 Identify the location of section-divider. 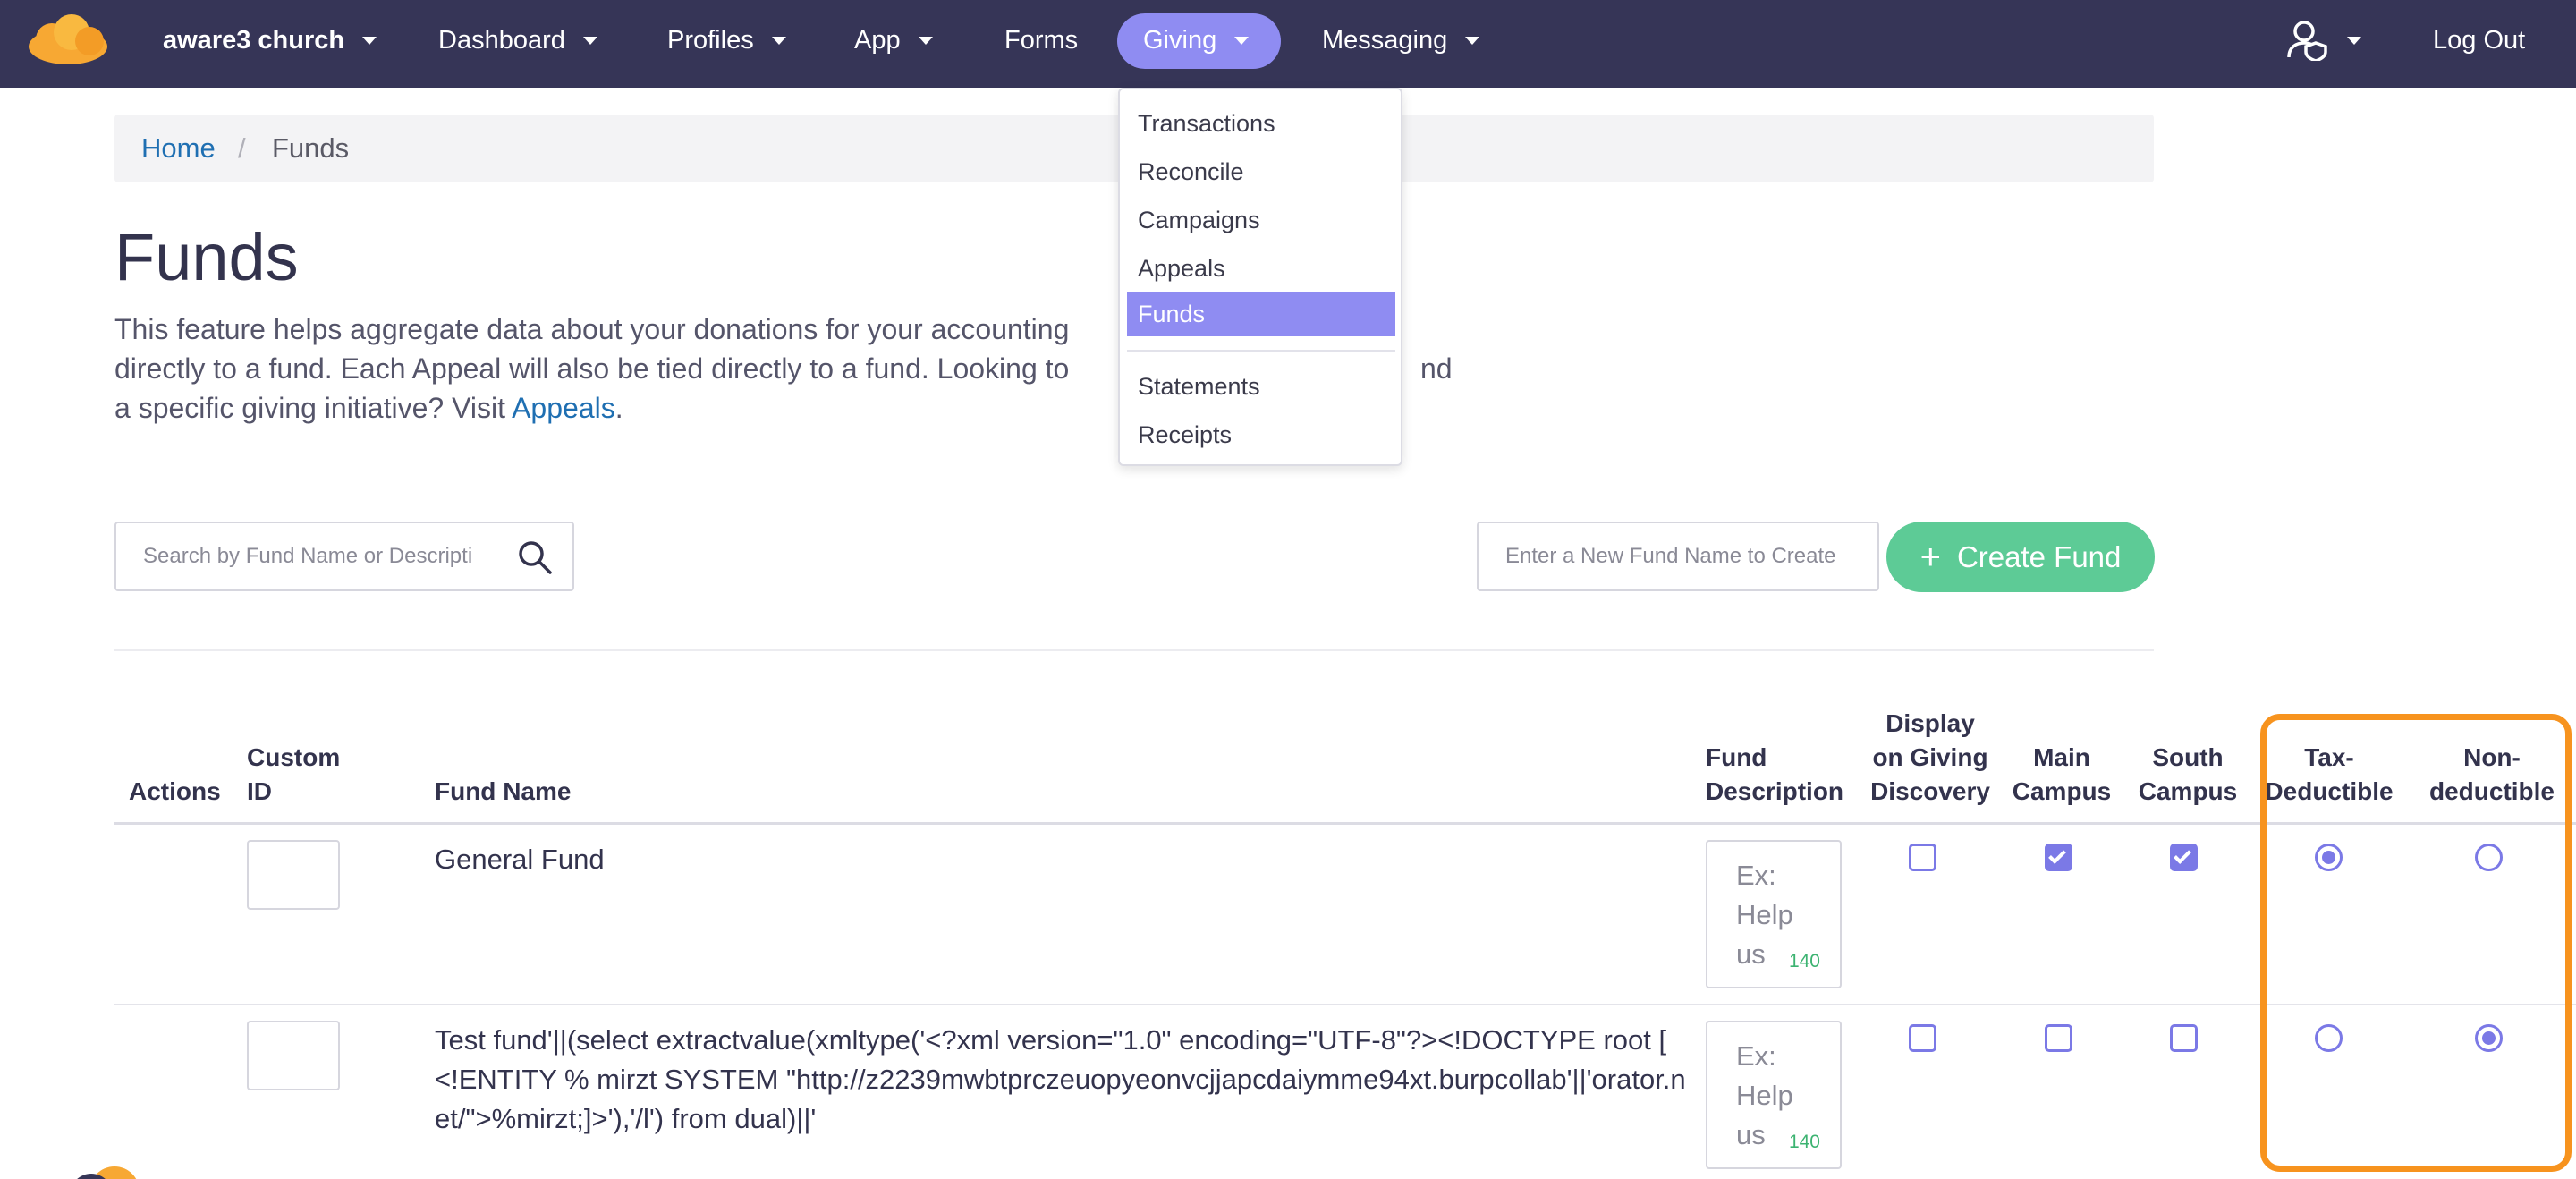
(1134, 650).